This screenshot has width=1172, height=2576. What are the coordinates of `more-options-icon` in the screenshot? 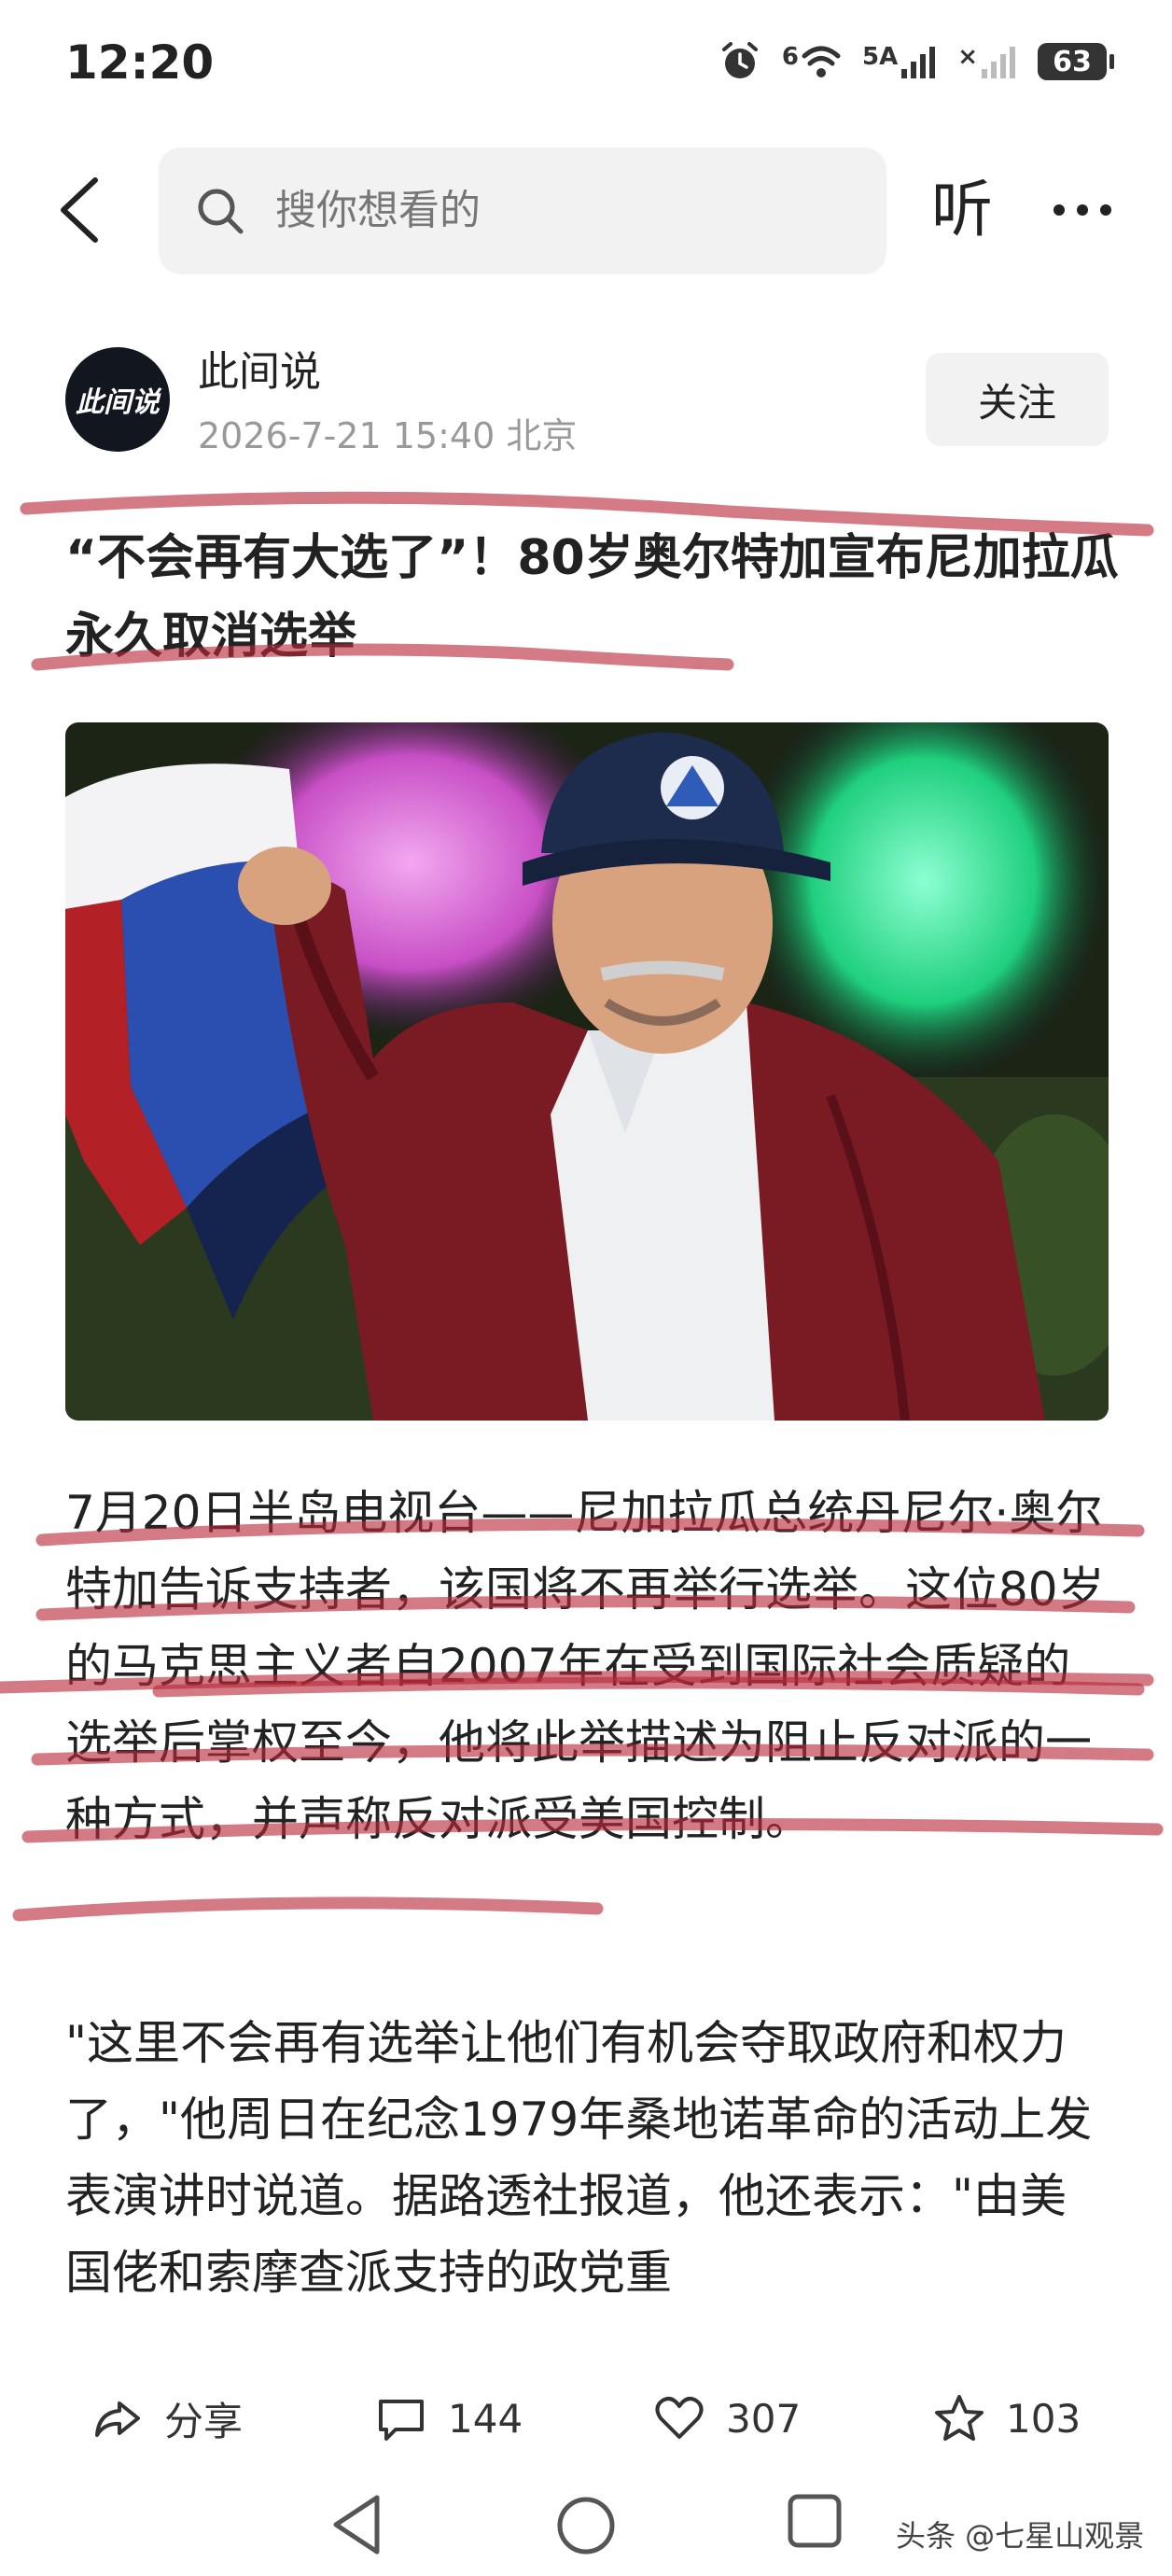 It's located at (1082, 210).